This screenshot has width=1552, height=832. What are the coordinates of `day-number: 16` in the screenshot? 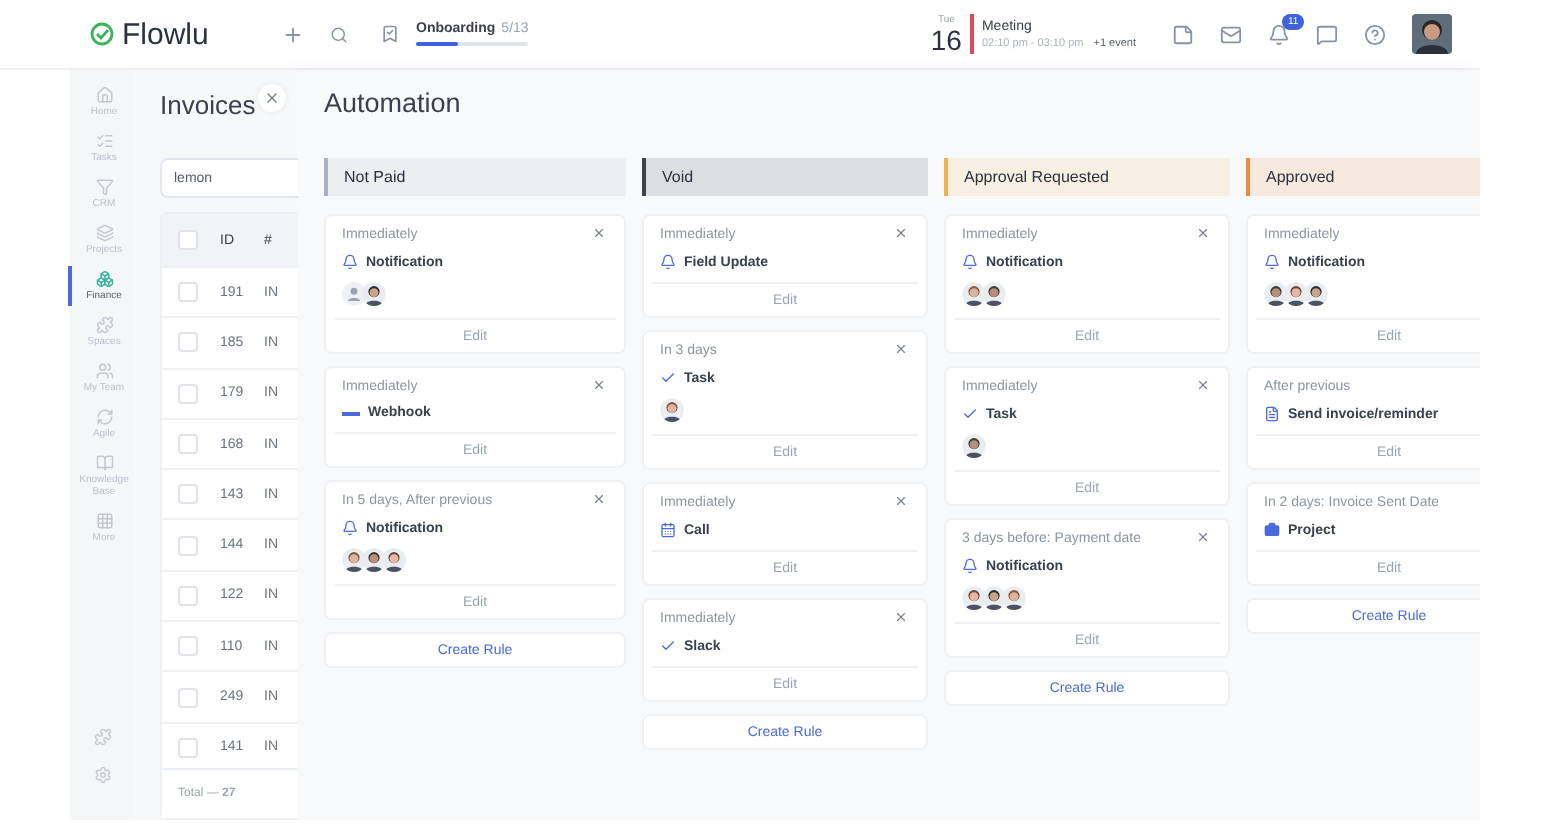 It's located at (946, 40).